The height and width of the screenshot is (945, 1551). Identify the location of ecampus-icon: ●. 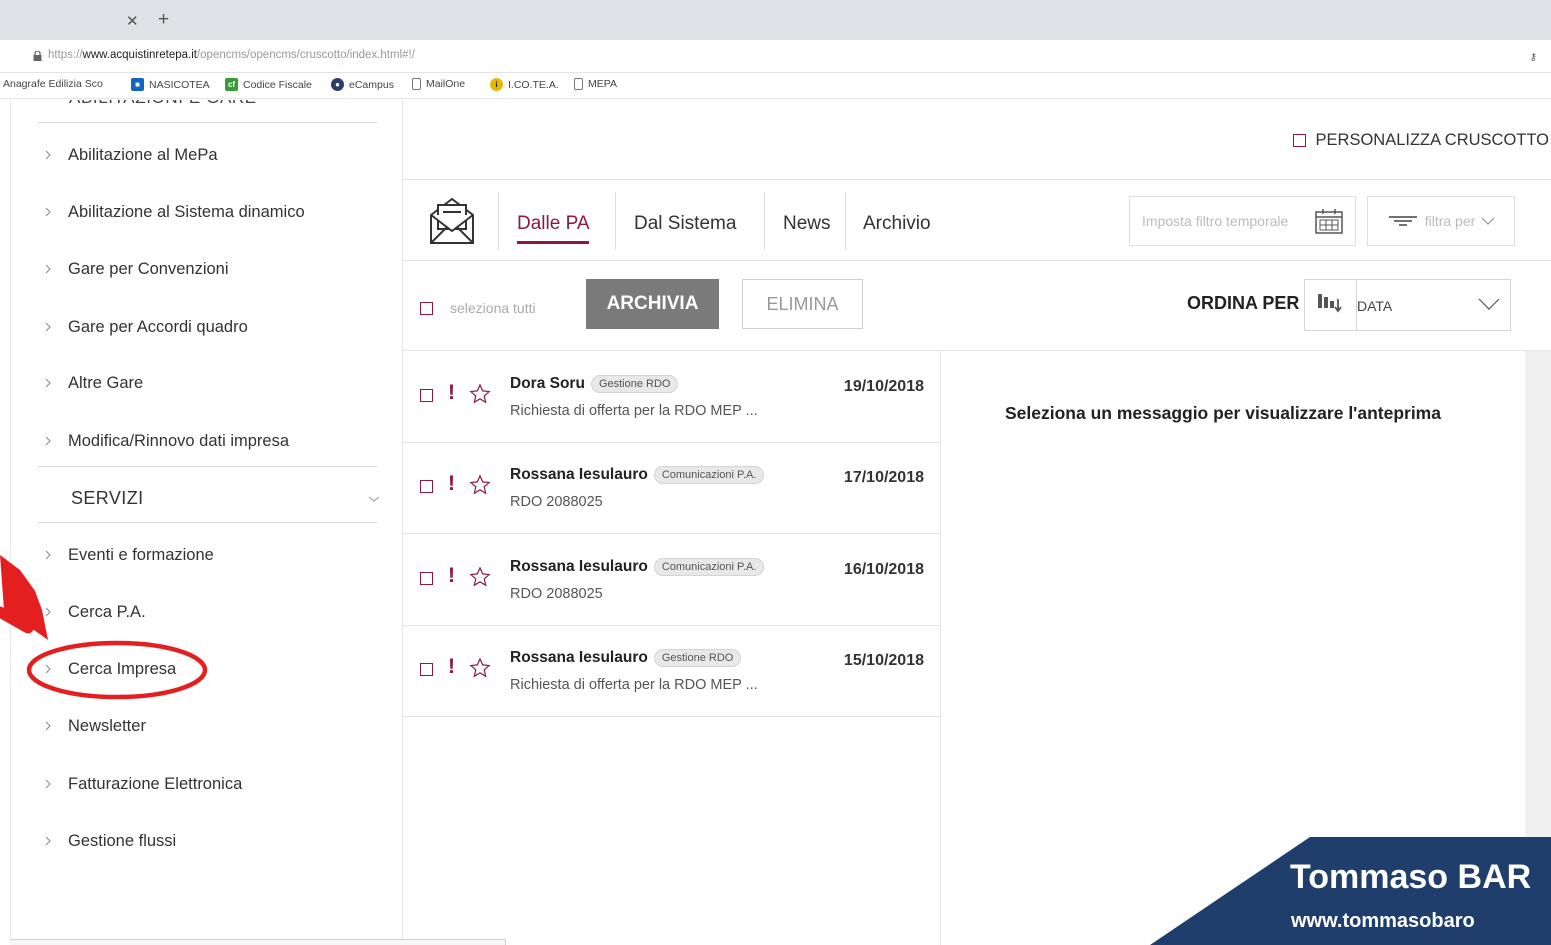
(337, 84).